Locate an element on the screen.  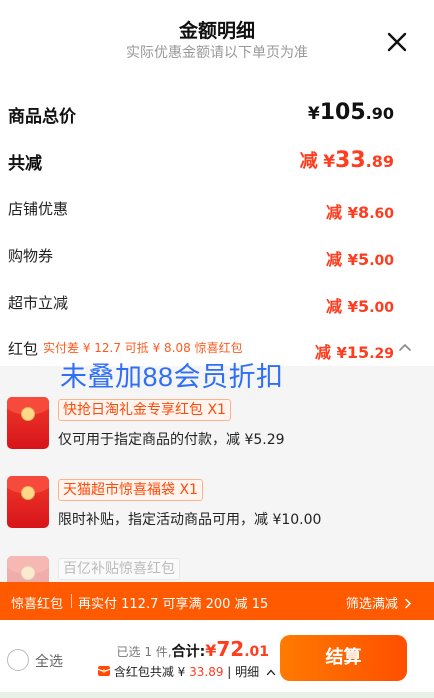
red-packet-dec: .29 is located at coordinates (381, 354).